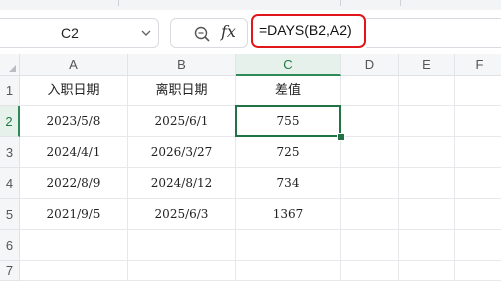  What do you see at coordinates (182, 183) in the screenshot?
I see `cell-b4: 2024/8/12` at bounding box center [182, 183].